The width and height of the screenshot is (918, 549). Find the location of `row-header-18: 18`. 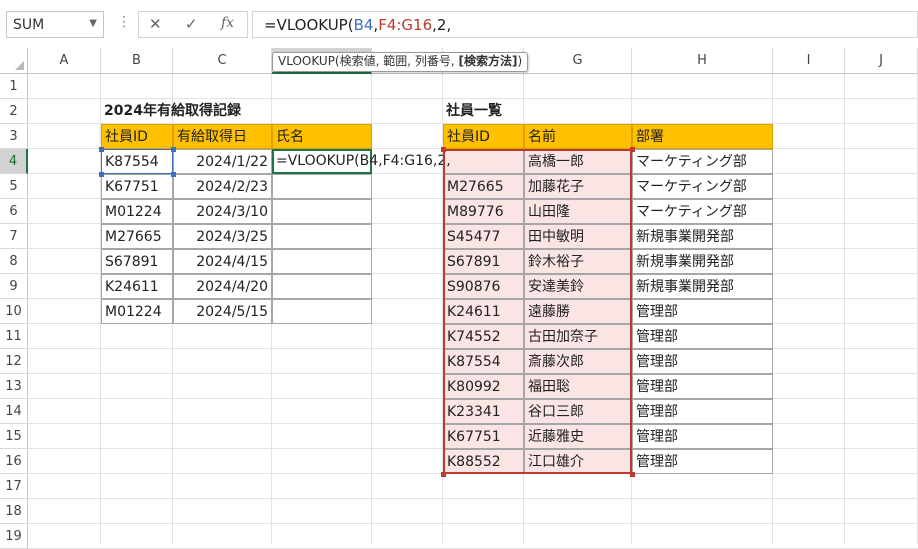

row-header-18: 18 is located at coordinates (14, 511).